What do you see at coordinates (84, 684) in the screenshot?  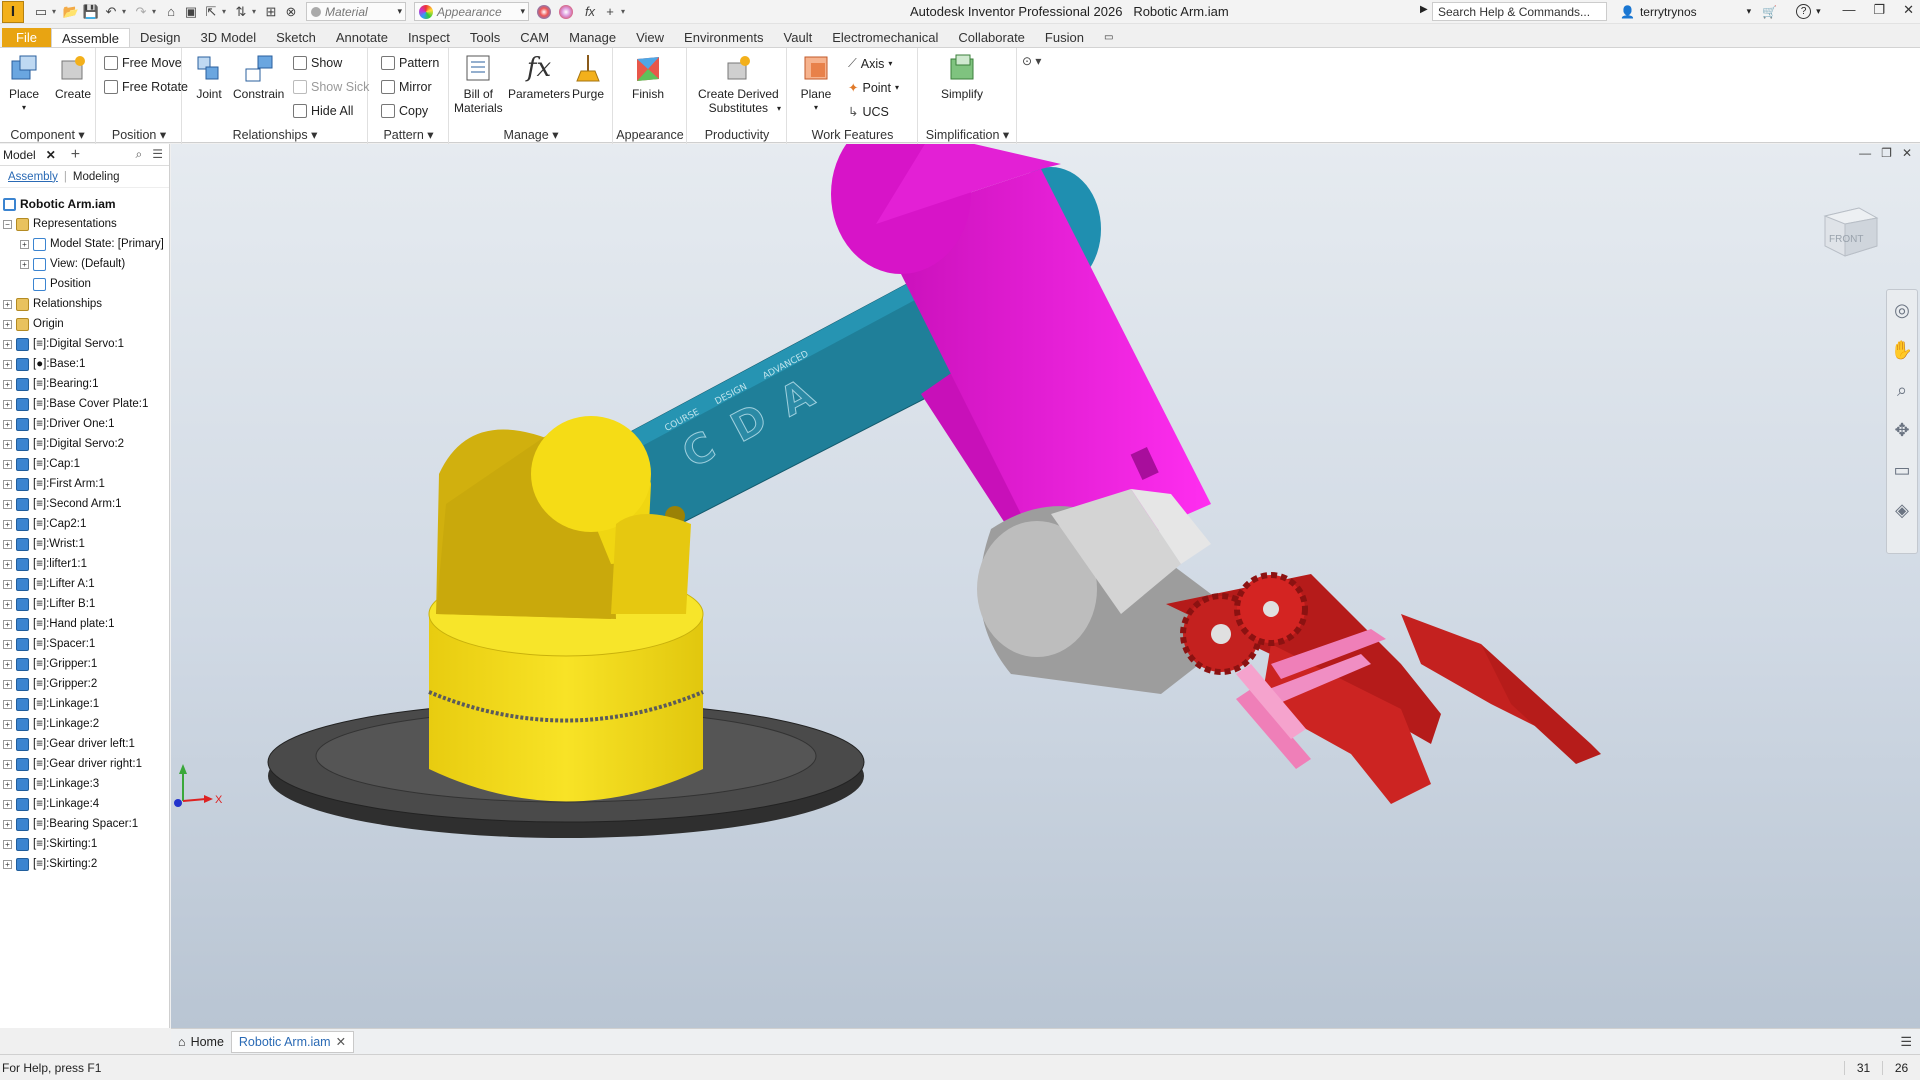 I see `tree-part-item: + [≡]:Gripper:2` at bounding box center [84, 684].